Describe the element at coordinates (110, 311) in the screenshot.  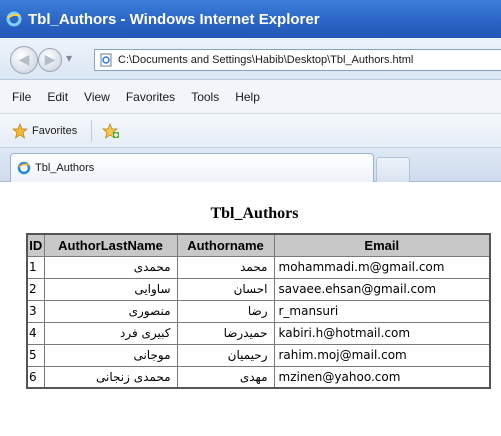
I see `cell-last-name: منصوری` at that location.